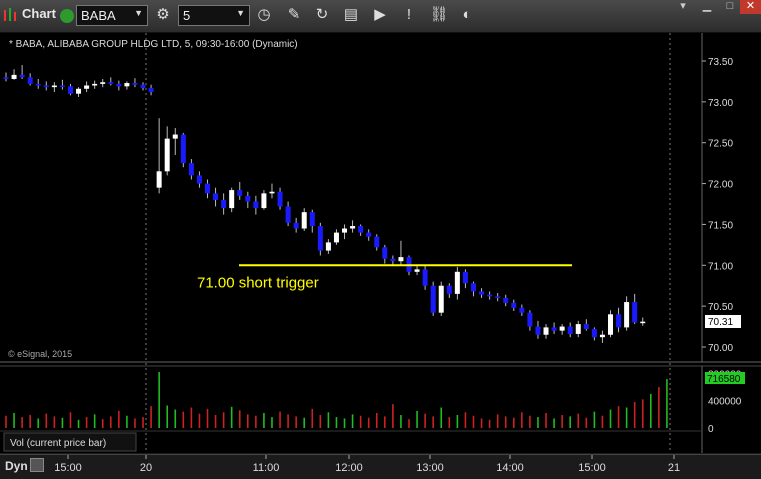 This screenshot has height=479, width=761. Describe the element at coordinates (750, 7) in the screenshot. I see `close-icon: ✕` at that location.